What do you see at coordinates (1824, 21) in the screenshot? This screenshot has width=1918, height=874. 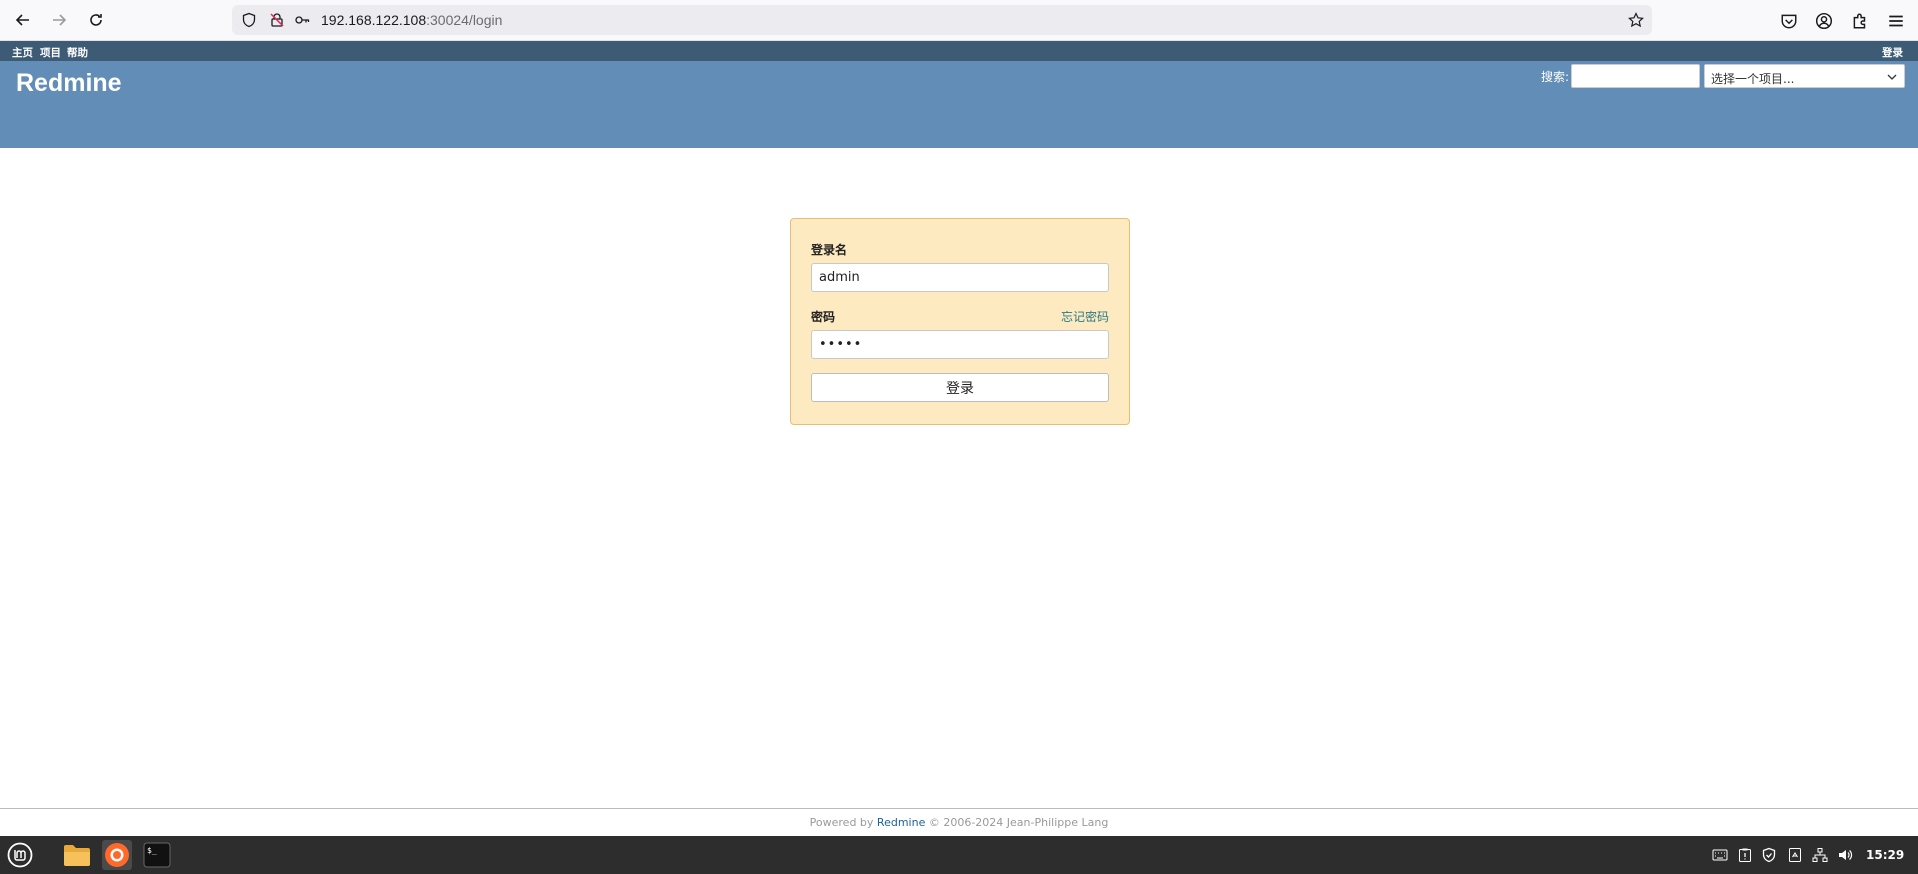 I see `account-icon` at bounding box center [1824, 21].